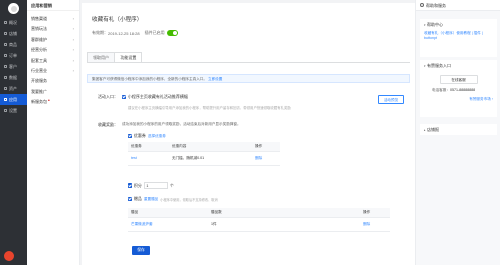 The width and height of the screenshot is (500, 265). What do you see at coordinates (117, 20) in the screenshot?
I see `page-title: 收藏有礼（小程序）` at bounding box center [117, 20].